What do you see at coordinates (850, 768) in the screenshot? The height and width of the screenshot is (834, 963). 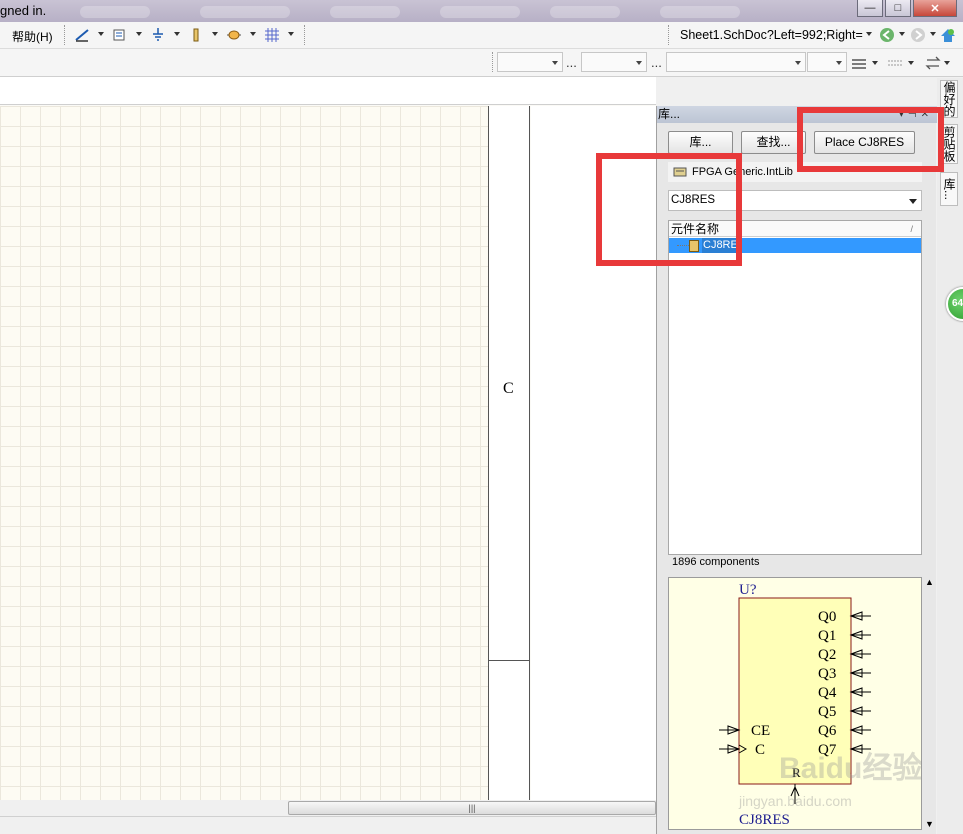 I see `watermark: Baidu经验` at bounding box center [850, 768].